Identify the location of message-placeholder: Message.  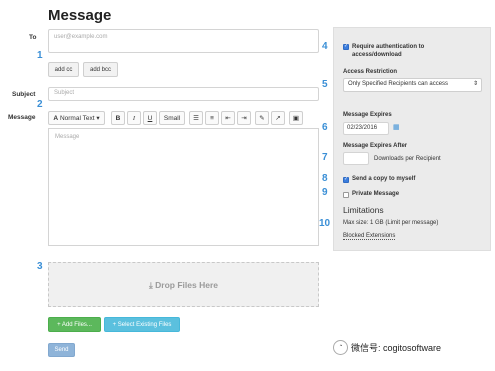
(67, 137).